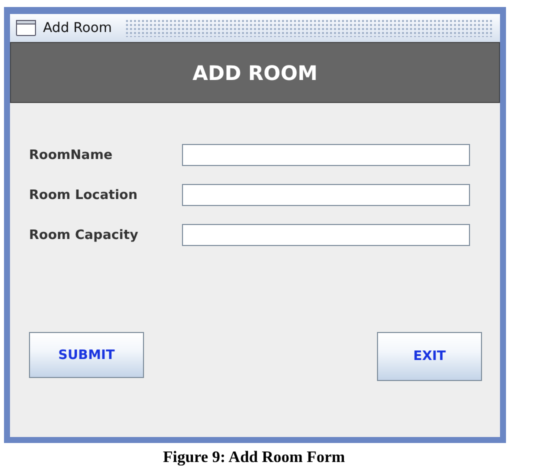  I want to click on exit-button: EXIT, so click(429, 356).